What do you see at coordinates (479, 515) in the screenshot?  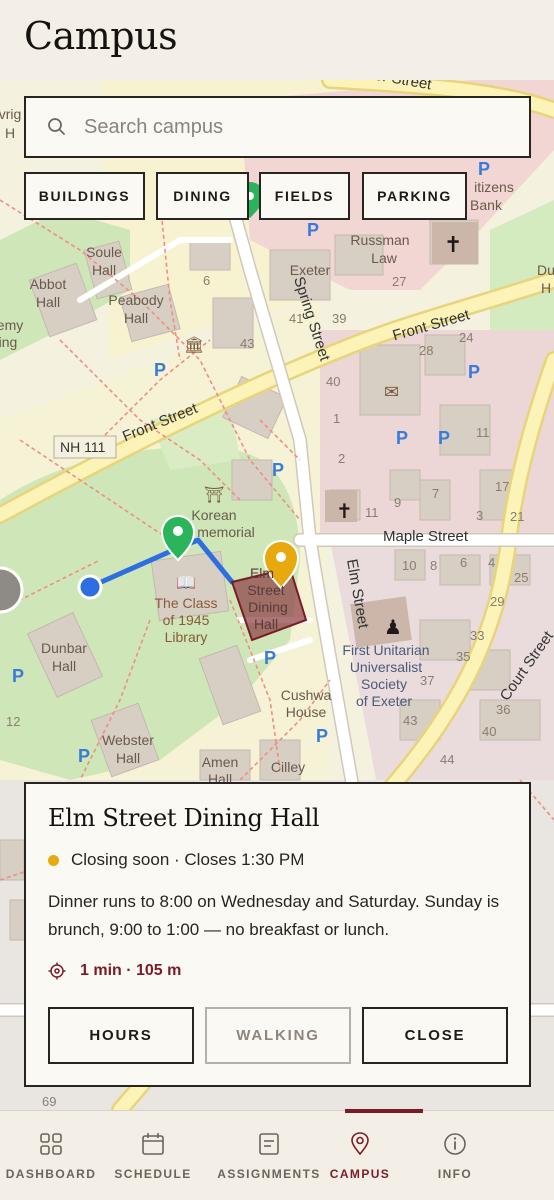 I see `svg-text: 3` at bounding box center [479, 515].